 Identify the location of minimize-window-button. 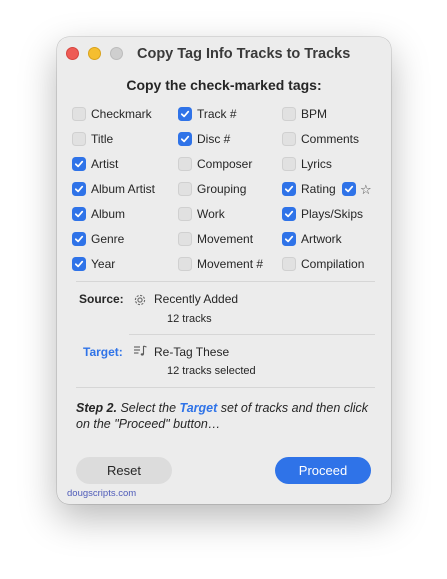
(94, 53).